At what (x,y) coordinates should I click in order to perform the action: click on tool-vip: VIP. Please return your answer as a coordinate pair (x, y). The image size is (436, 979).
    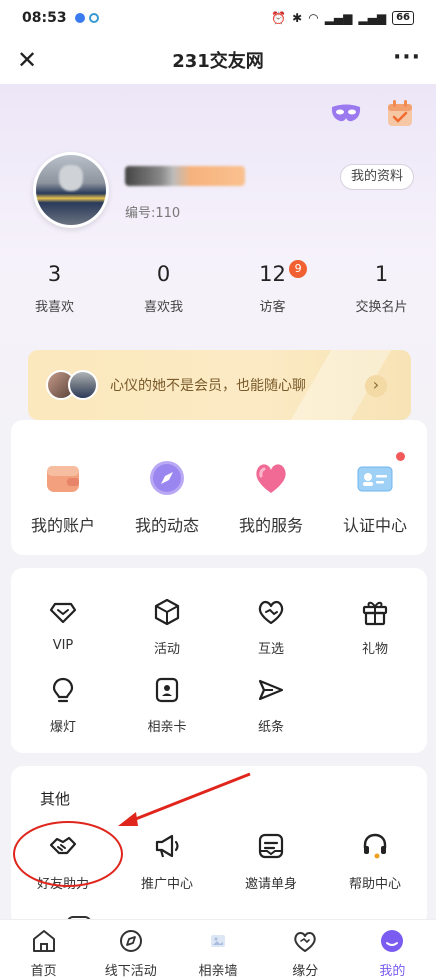
    Looking at the image, I should click on (63, 637).